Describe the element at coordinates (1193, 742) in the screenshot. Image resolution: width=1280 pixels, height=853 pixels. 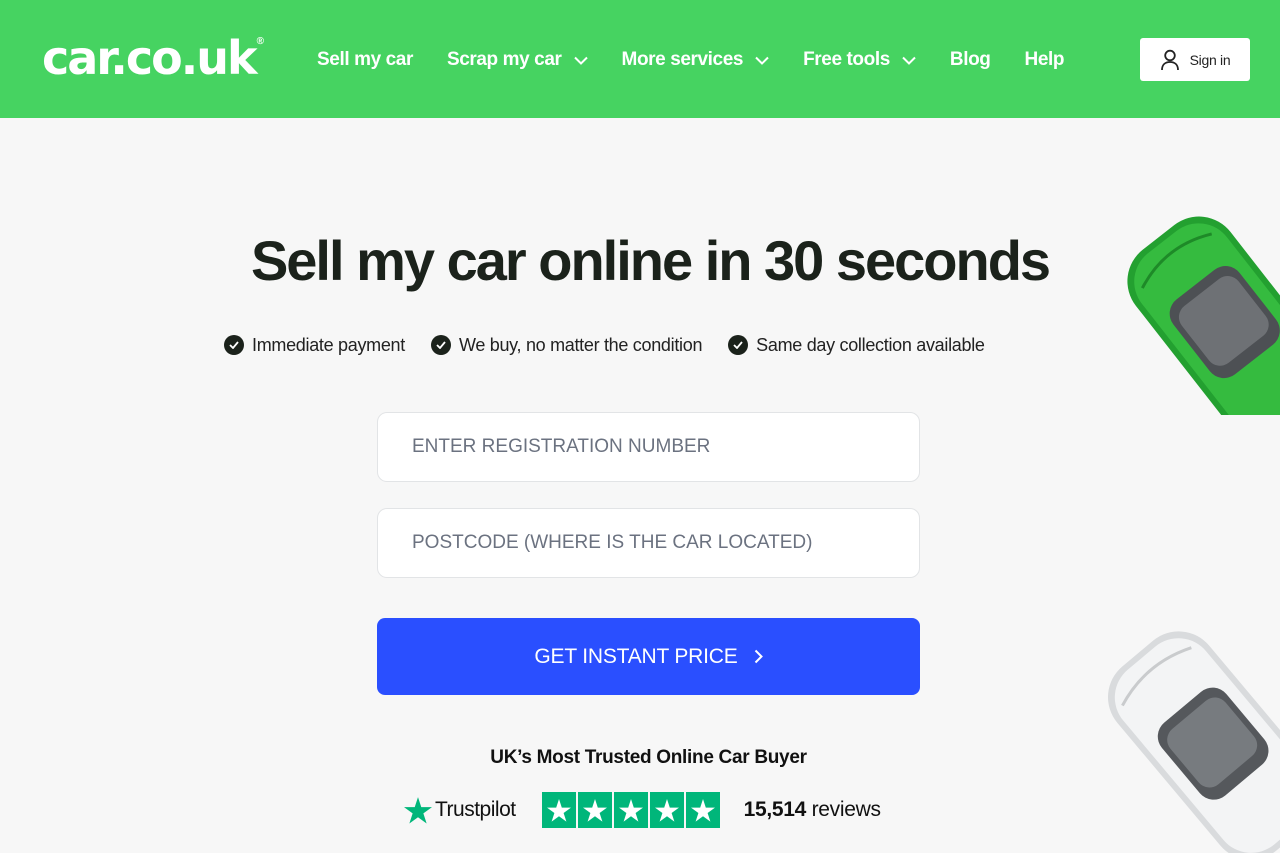
I see `white-car-image` at that location.